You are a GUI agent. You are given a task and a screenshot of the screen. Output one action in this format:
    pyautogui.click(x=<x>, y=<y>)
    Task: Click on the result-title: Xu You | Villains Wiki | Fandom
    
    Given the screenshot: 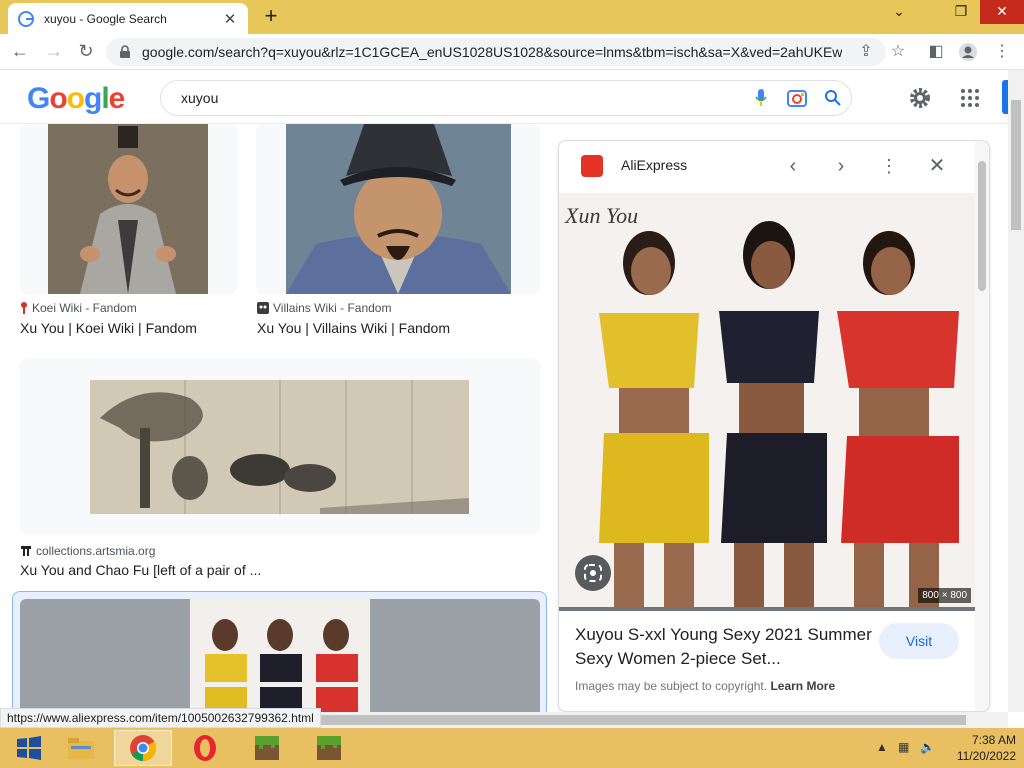 What is the action you would take?
    pyautogui.click(x=353, y=328)
    